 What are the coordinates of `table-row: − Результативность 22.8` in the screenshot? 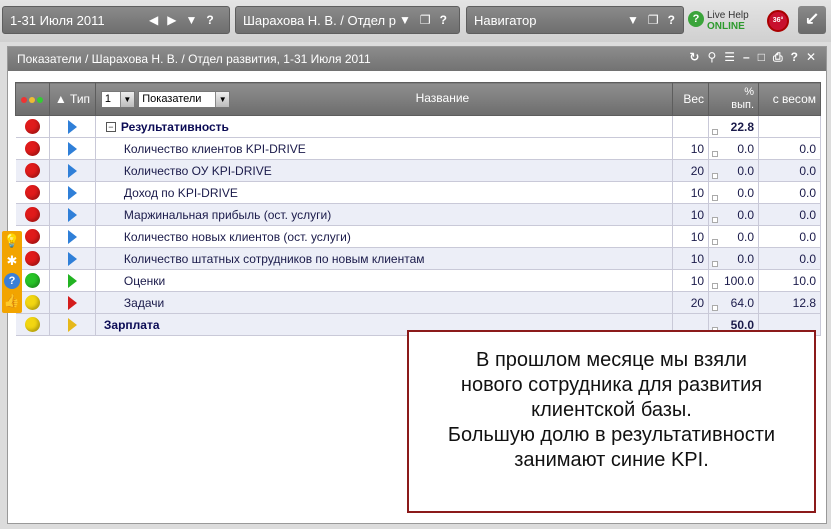 It's located at (418, 126).